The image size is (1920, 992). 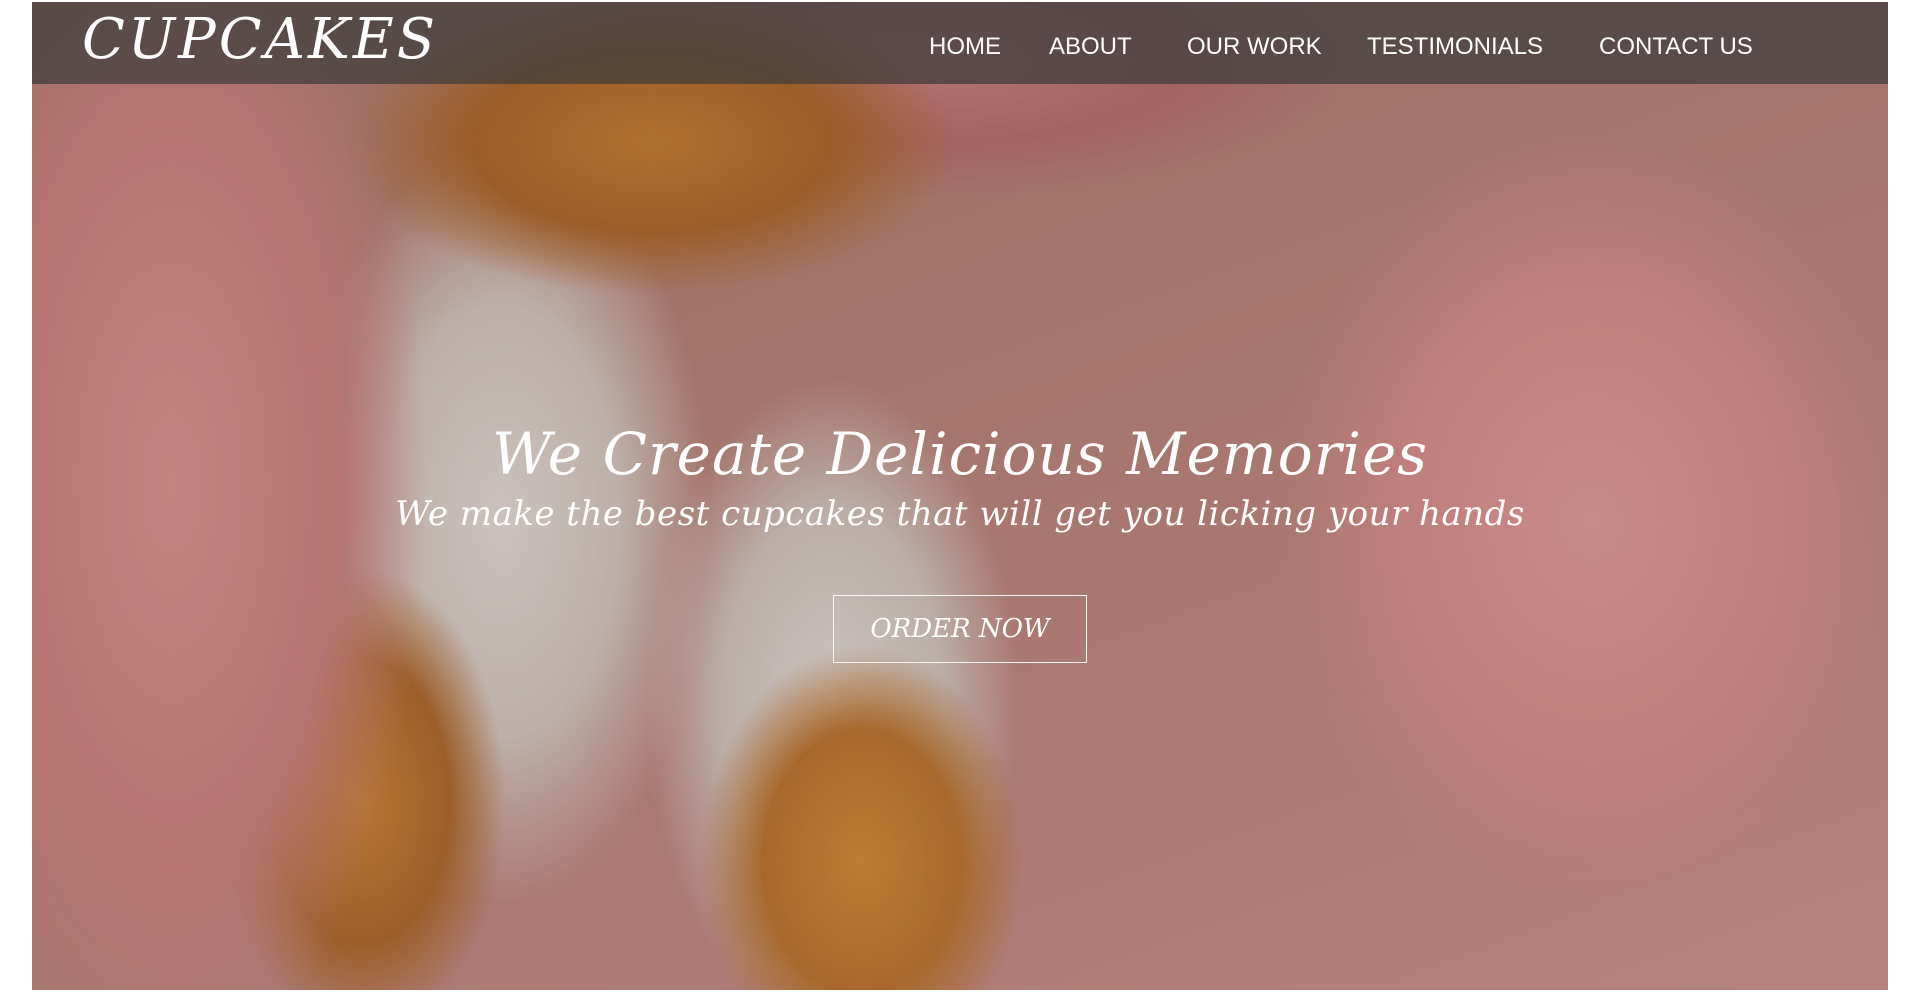 What do you see at coordinates (1090, 47) in the screenshot?
I see `nav-about-link: ABOUT` at bounding box center [1090, 47].